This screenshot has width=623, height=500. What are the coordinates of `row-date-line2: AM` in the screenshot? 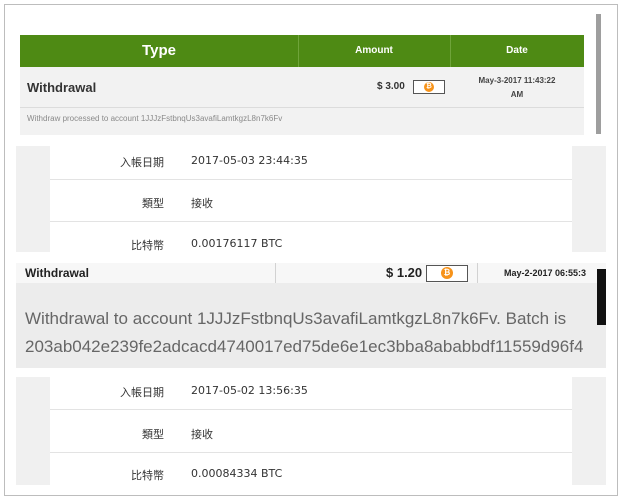 It's located at (517, 94).